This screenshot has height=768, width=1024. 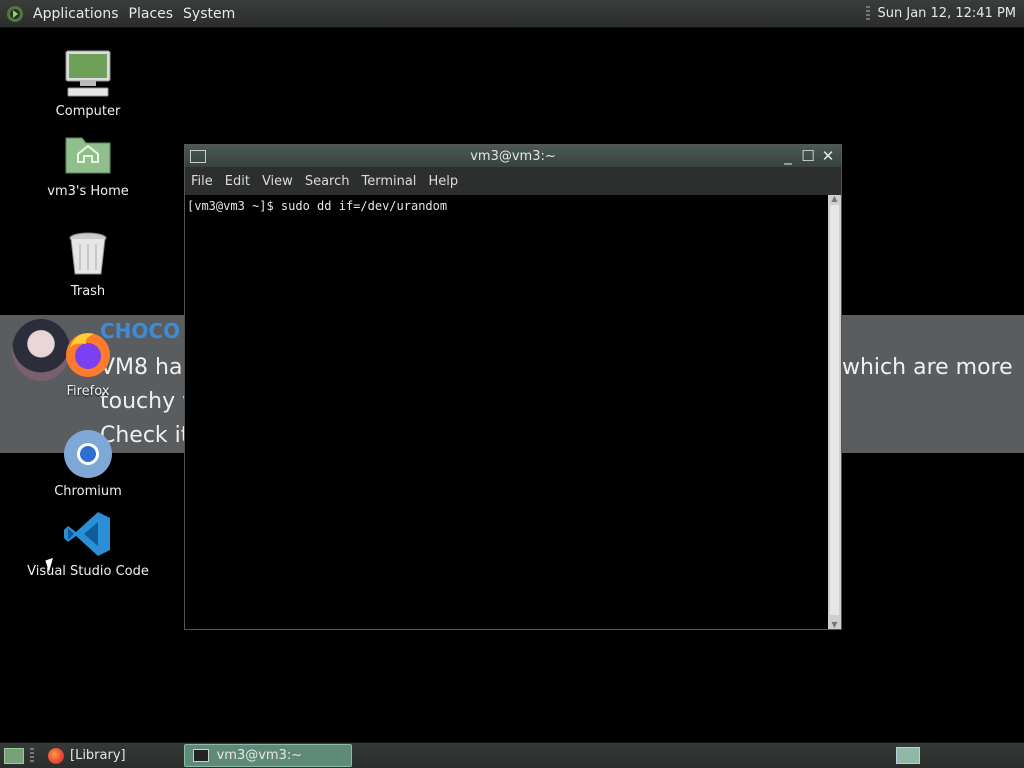 I want to click on workspace-switcher, so click(x=908, y=755).